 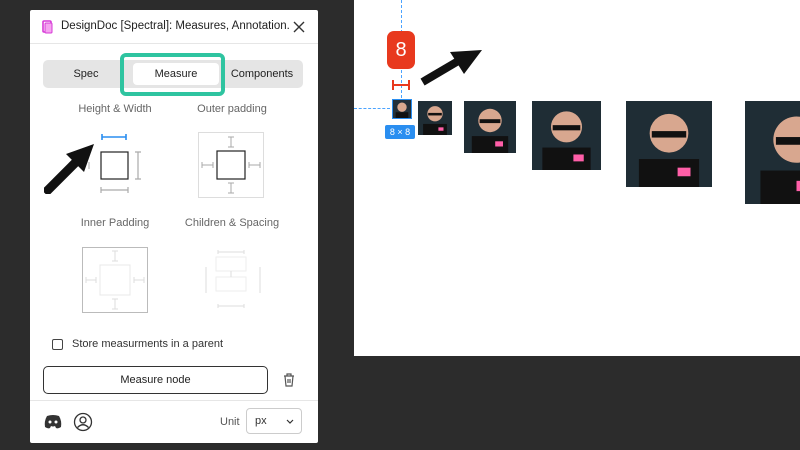 What do you see at coordinates (172, 74) in the screenshot?
I see `measure-tab-highlight` at bounding box center [172, 74].